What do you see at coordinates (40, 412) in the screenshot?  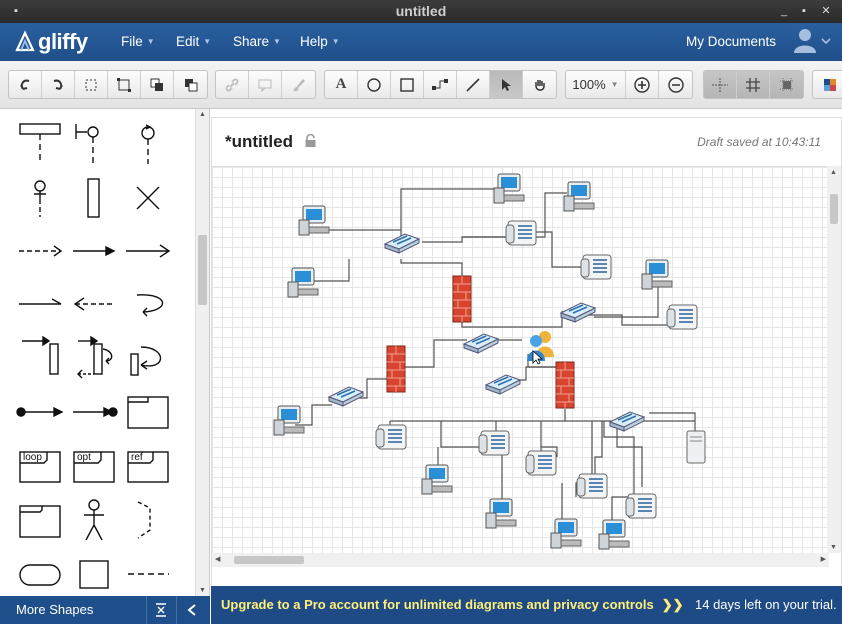 I see `found-message-shape` at bounding box center [40, 412].